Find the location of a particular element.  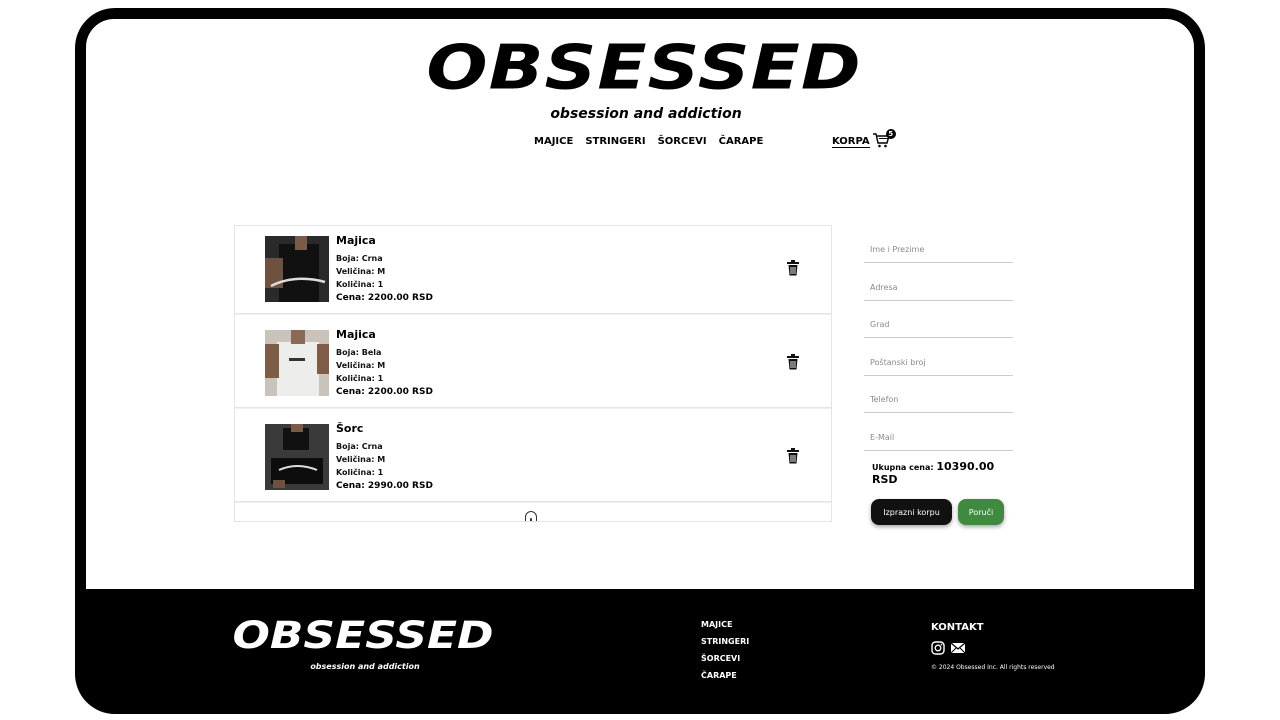

nav-item-sorcevi: ŠORCEVI is located at coordinates (682, 141).